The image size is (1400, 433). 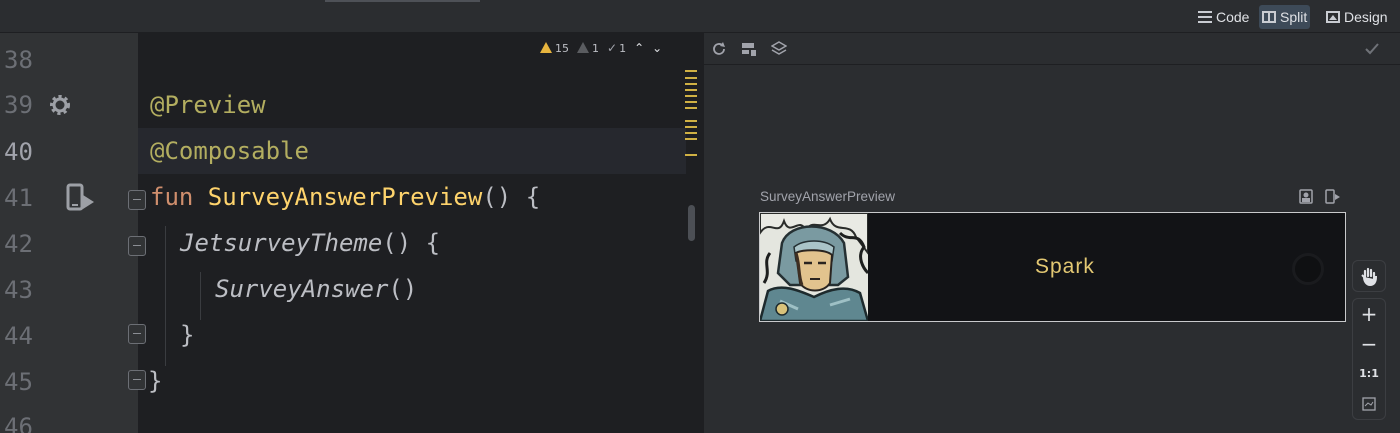 What do you see at coordinates (1065, 266) in the screenshot?
I see `answer-label: Spark` at bounding box center [1065, 266].